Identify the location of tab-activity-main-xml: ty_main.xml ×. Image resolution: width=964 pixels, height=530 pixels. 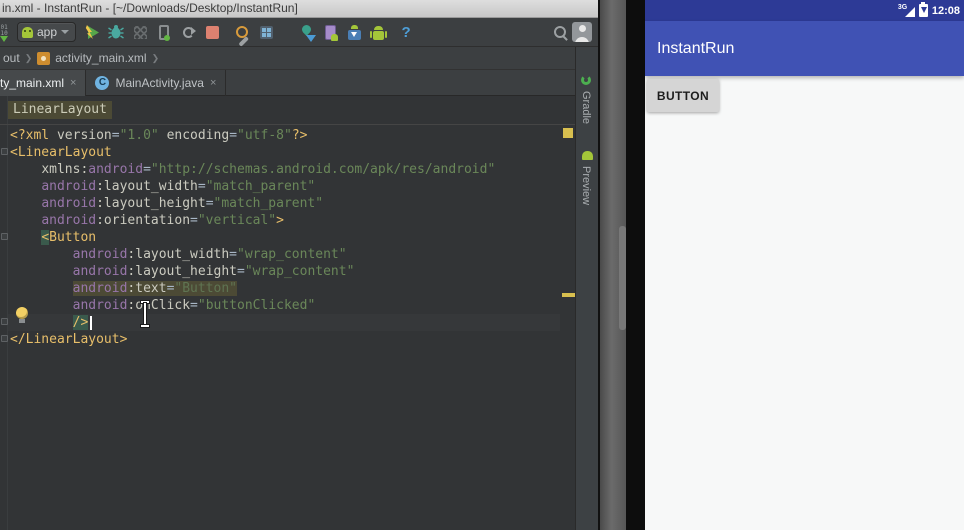
(43, 83).